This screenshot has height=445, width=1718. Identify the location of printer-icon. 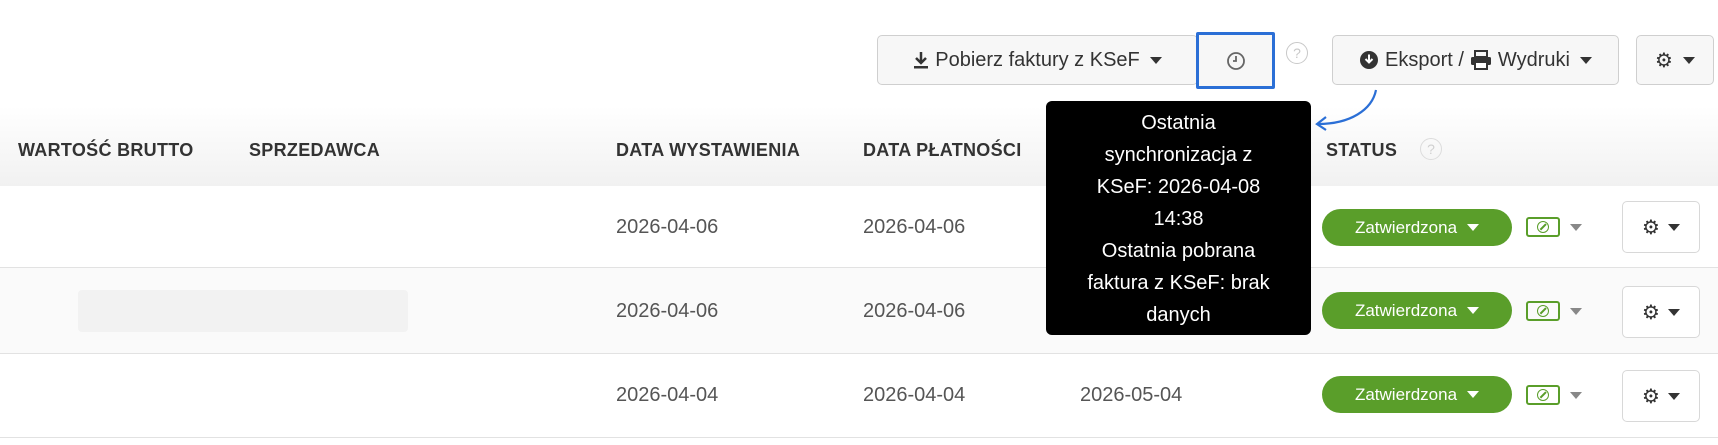
(1480, 60).